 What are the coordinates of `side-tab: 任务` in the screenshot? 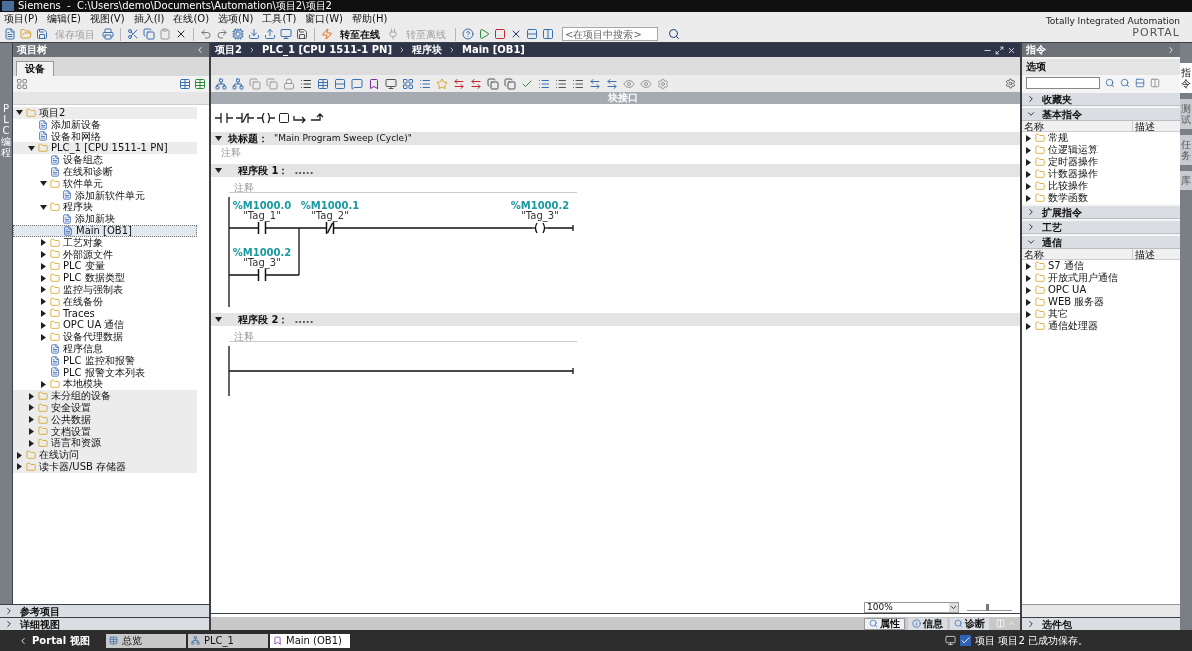 It's located at (1186, 150).